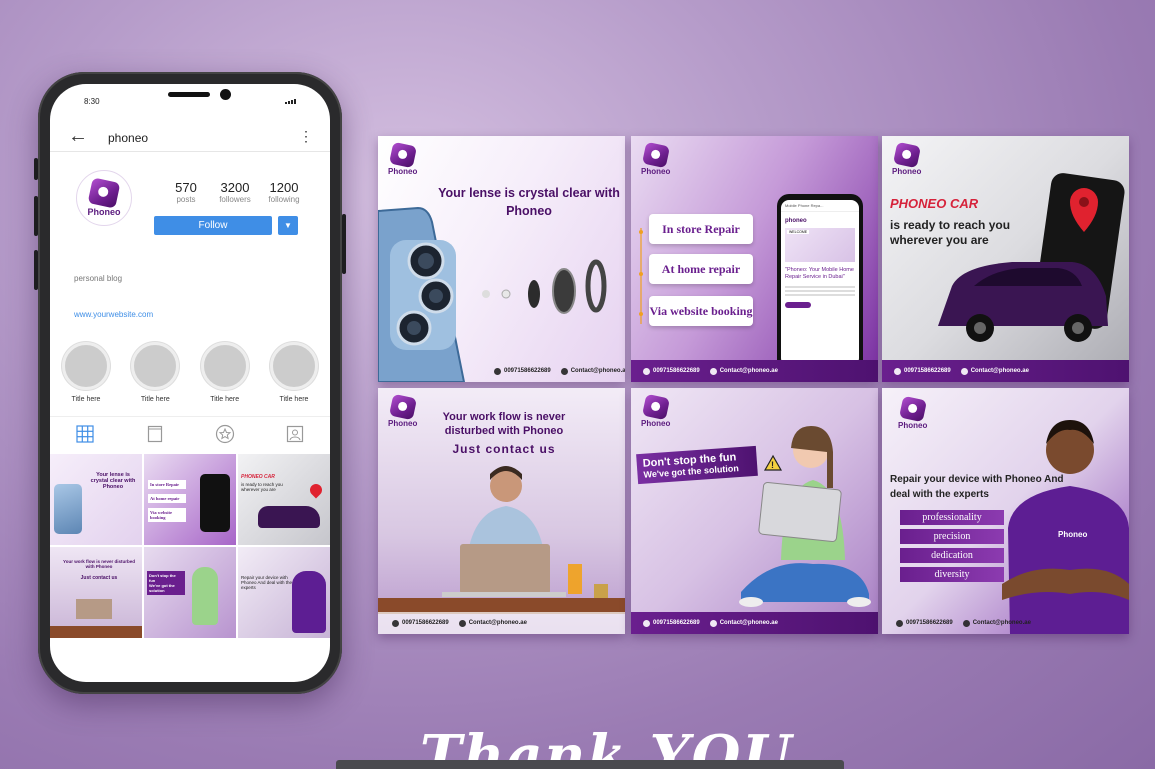 The image size is (1155, 769). Describe the element at coordinates (1065, 527) in the screenshot. I see `man-illustration` at that location.